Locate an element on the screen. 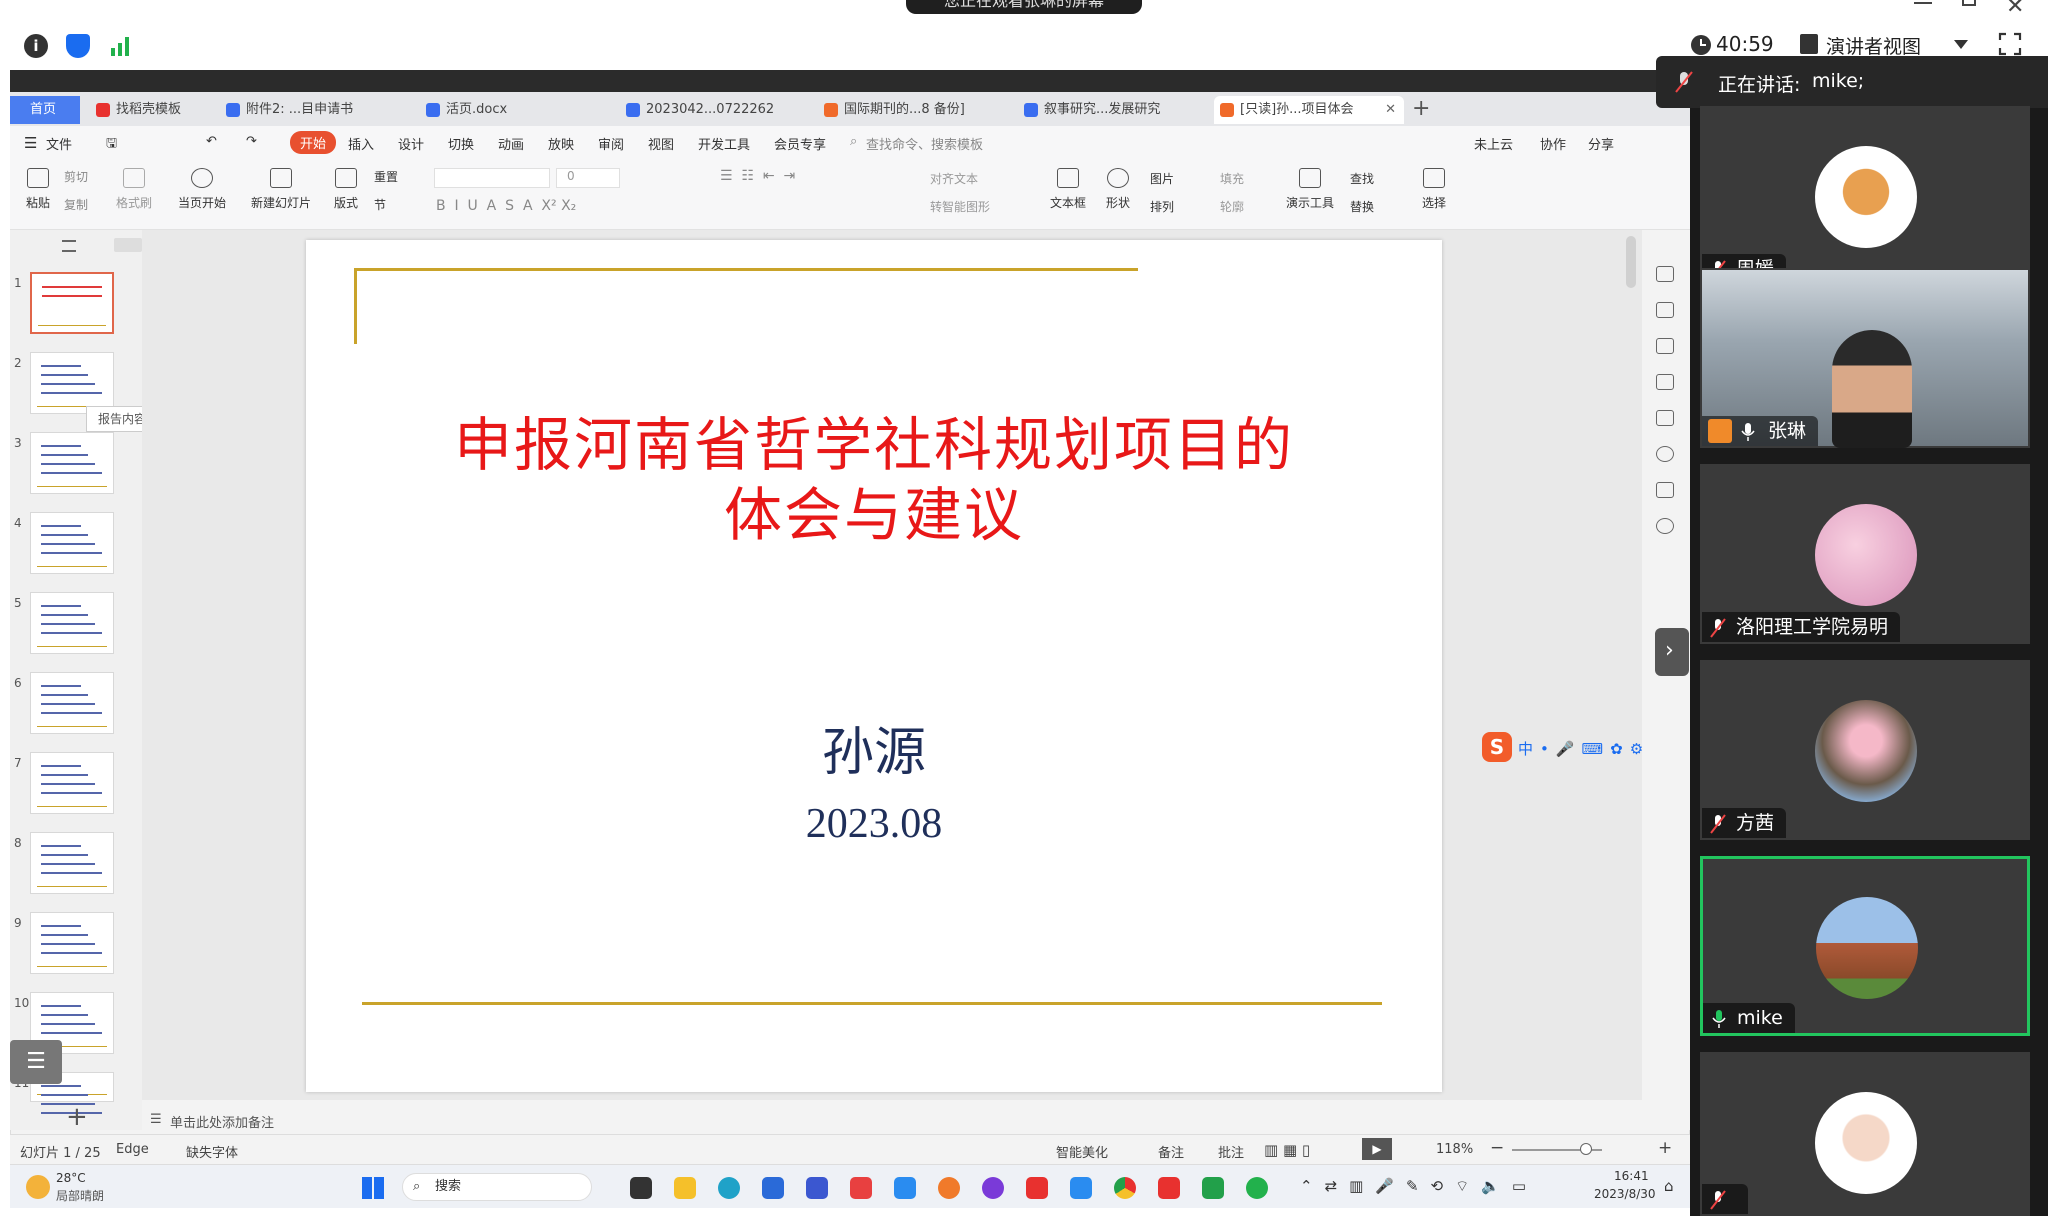  tab-presentation: 国际期刊的...8 备份] is located at coordinates (918, 110).